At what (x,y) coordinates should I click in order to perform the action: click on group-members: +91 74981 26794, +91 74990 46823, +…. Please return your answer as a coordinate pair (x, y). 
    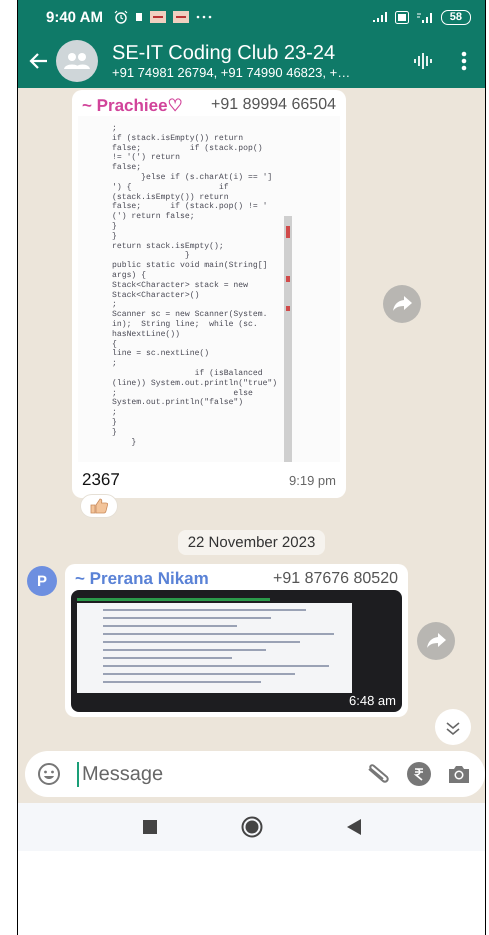
    Looking at the image, I should click on (232, 72).